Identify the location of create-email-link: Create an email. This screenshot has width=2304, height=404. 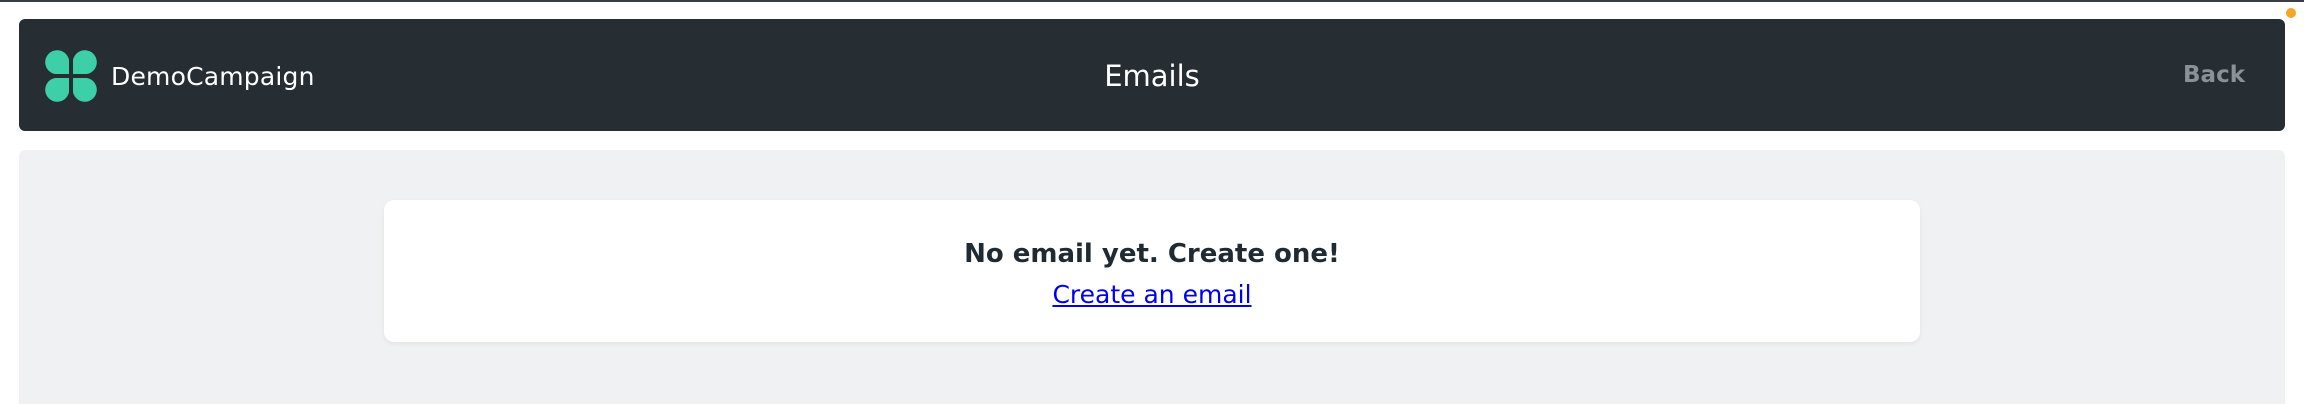
(1151, 295).